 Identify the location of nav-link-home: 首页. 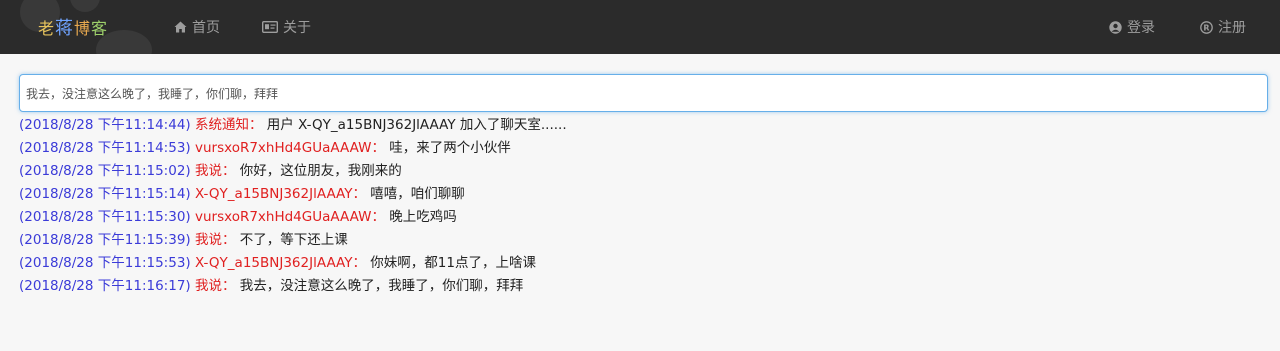
(197, 27).